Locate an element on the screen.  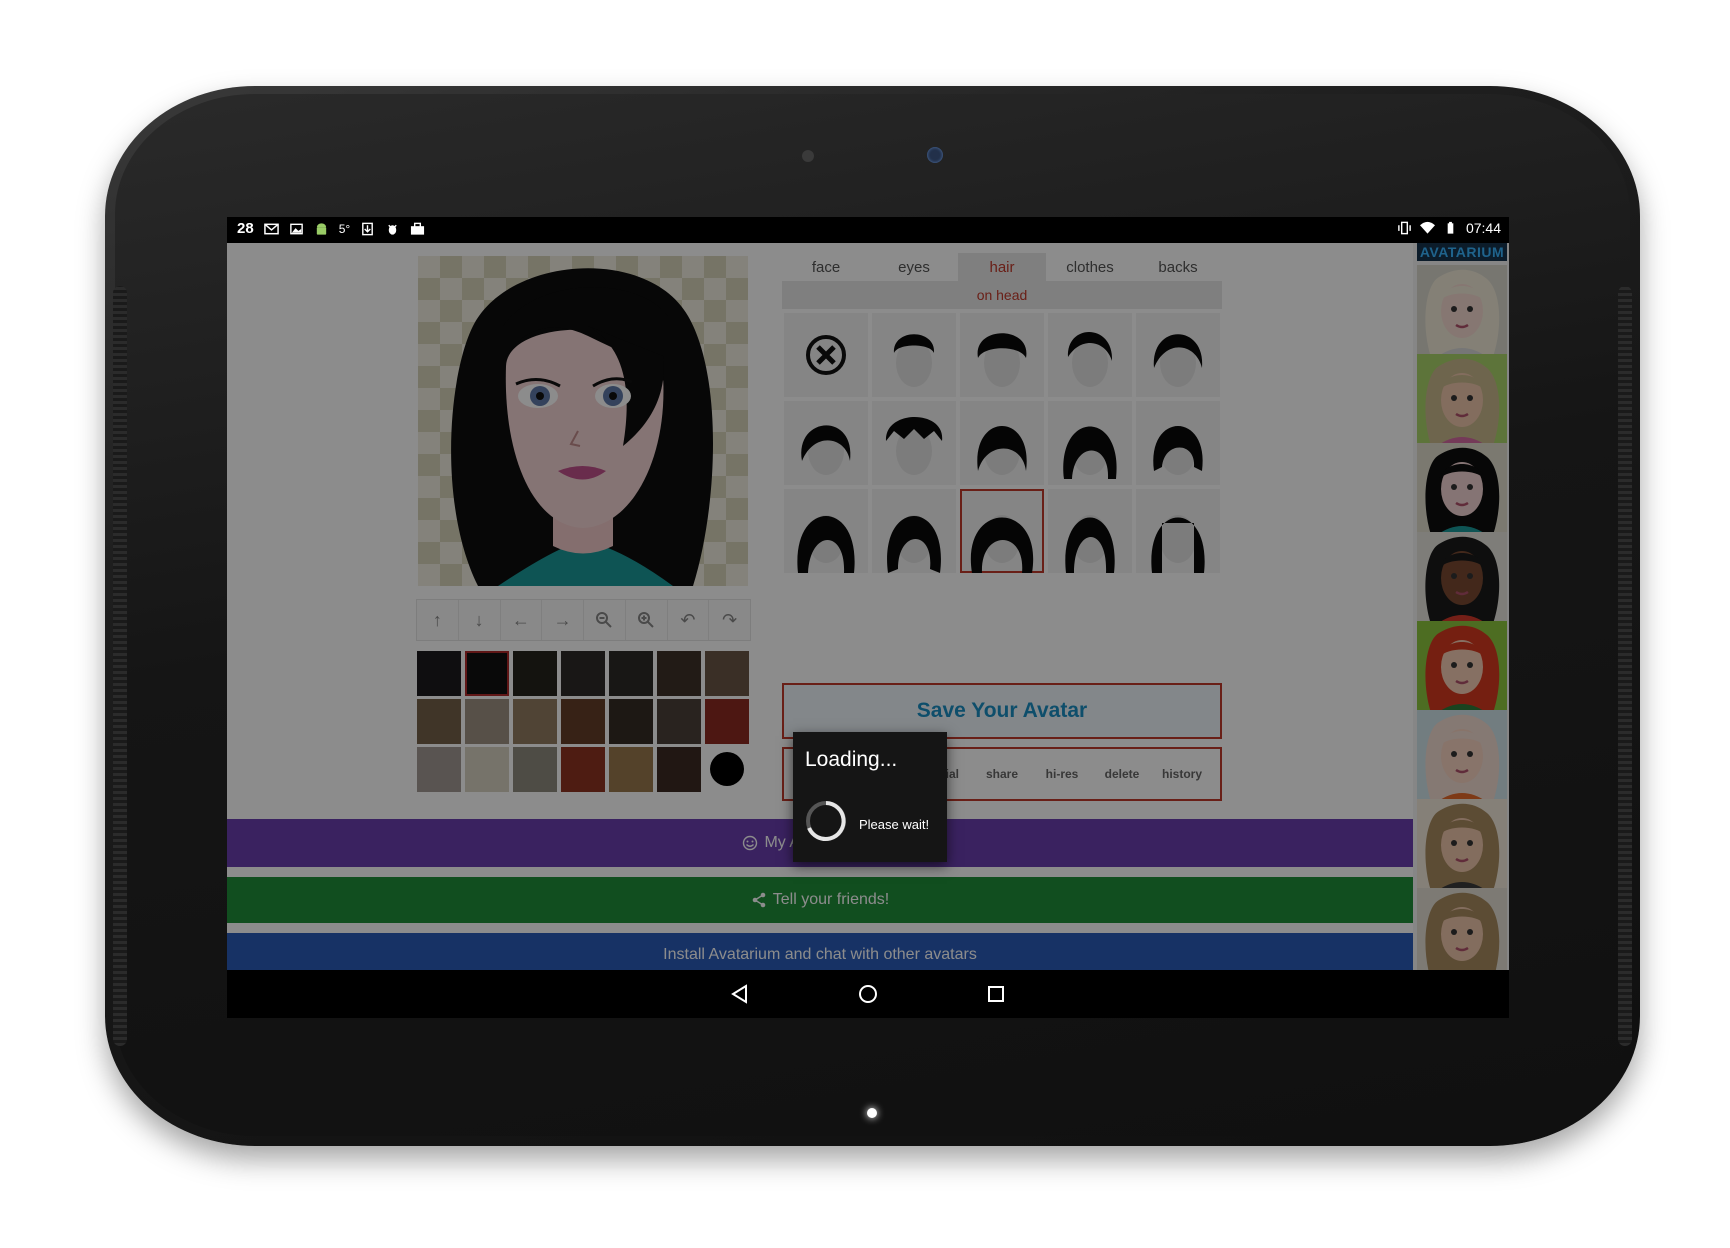
right-speaker-grille is located at coordinates (1625, 666).